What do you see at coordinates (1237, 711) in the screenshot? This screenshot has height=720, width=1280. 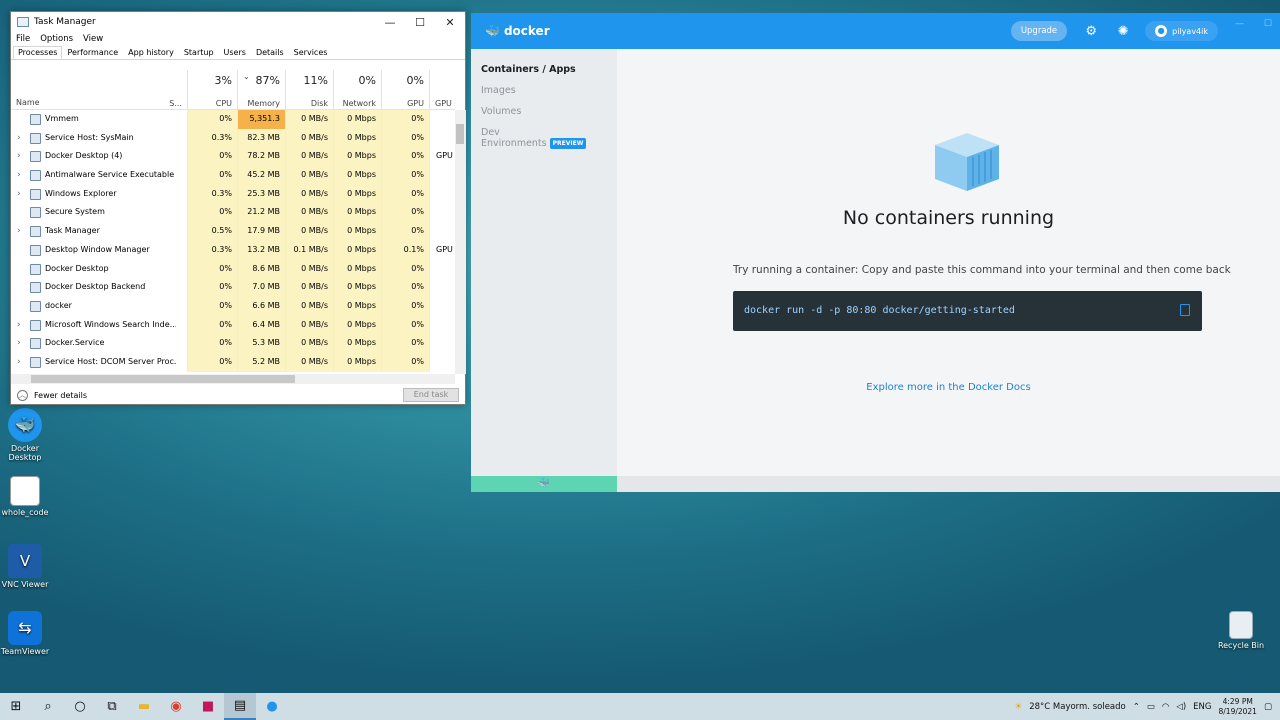 I see `clock-date: 8/19/2021` at bounding box center [1237, 711].